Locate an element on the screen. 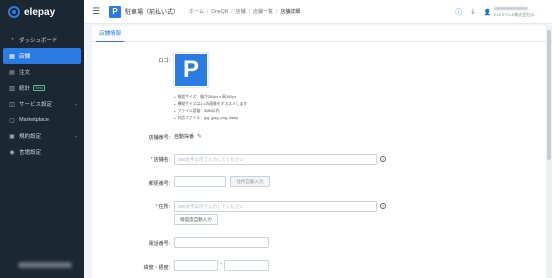  language-icon: ◉ is located at coordinates (12, 152).